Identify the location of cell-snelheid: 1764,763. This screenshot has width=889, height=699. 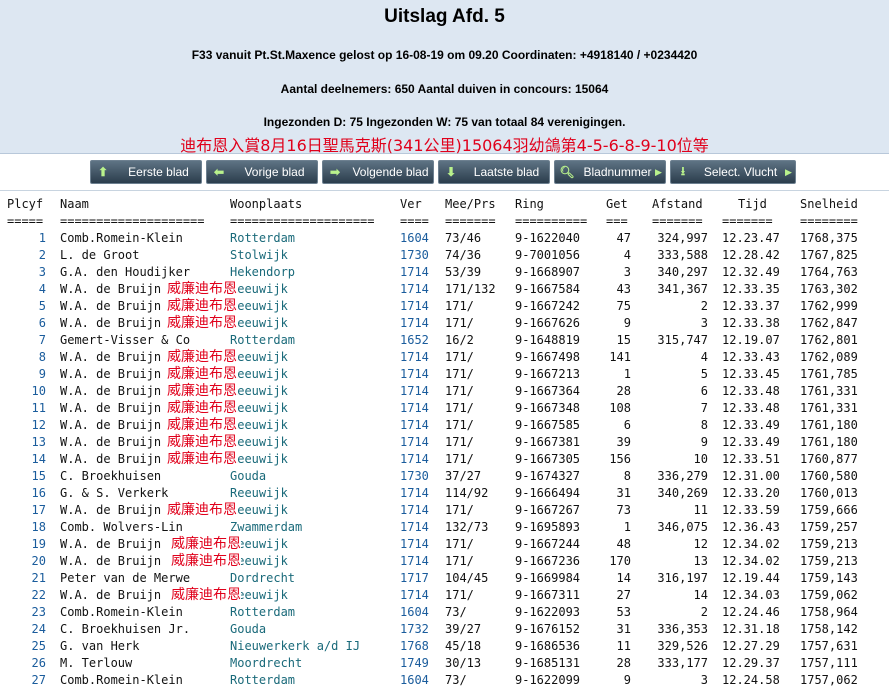
(829, 272).